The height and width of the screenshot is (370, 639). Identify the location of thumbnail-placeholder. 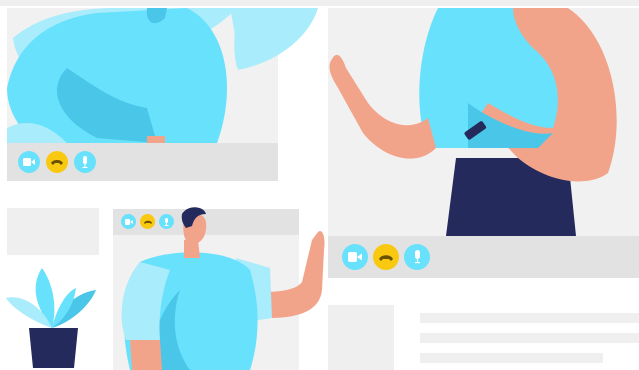
(361, 337).